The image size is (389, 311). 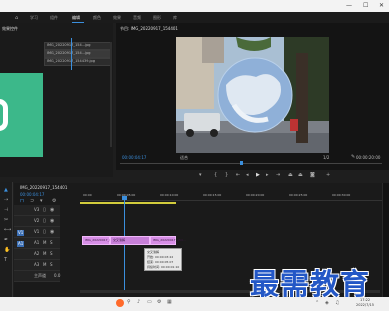 What do you see at coordinates (37, 210) in the screenshot?
I see `track-header-v3: V3 ▯ ◉` at bounding box center [37, 210].